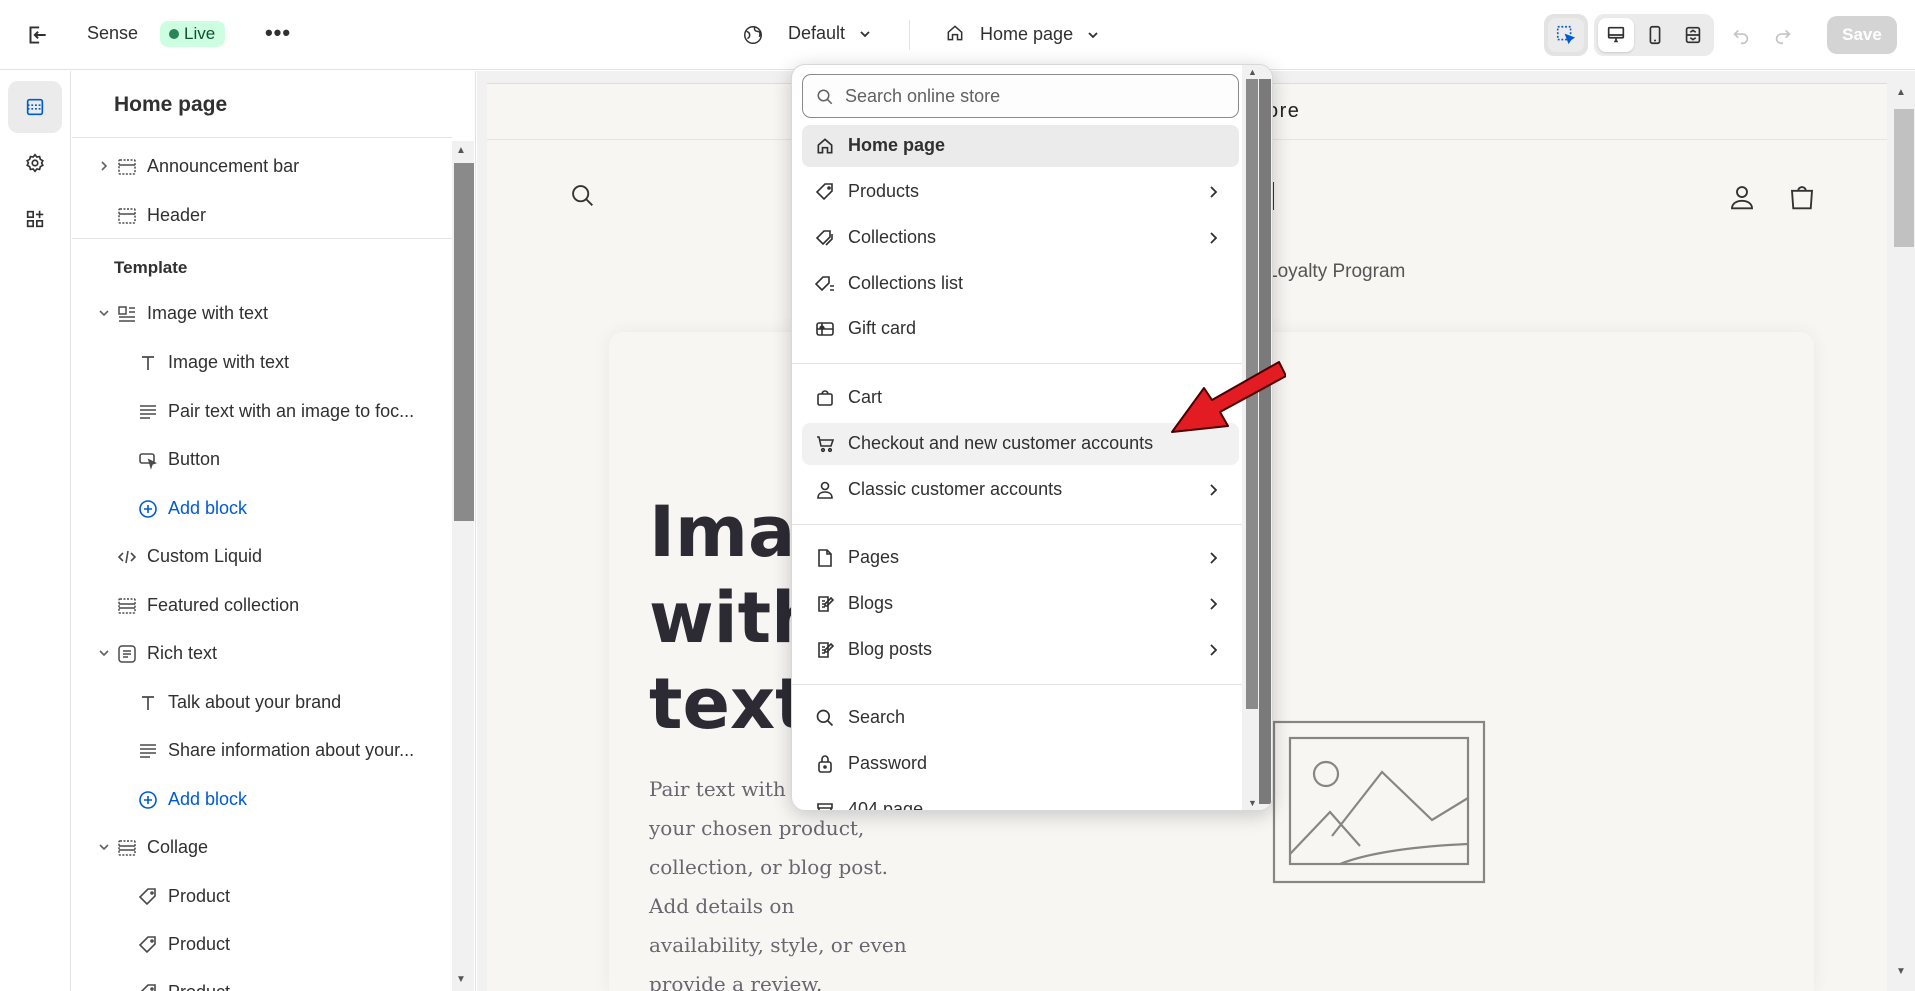  I want to click on sidebar-item-label: Custom Liquid, so click(205, 556).